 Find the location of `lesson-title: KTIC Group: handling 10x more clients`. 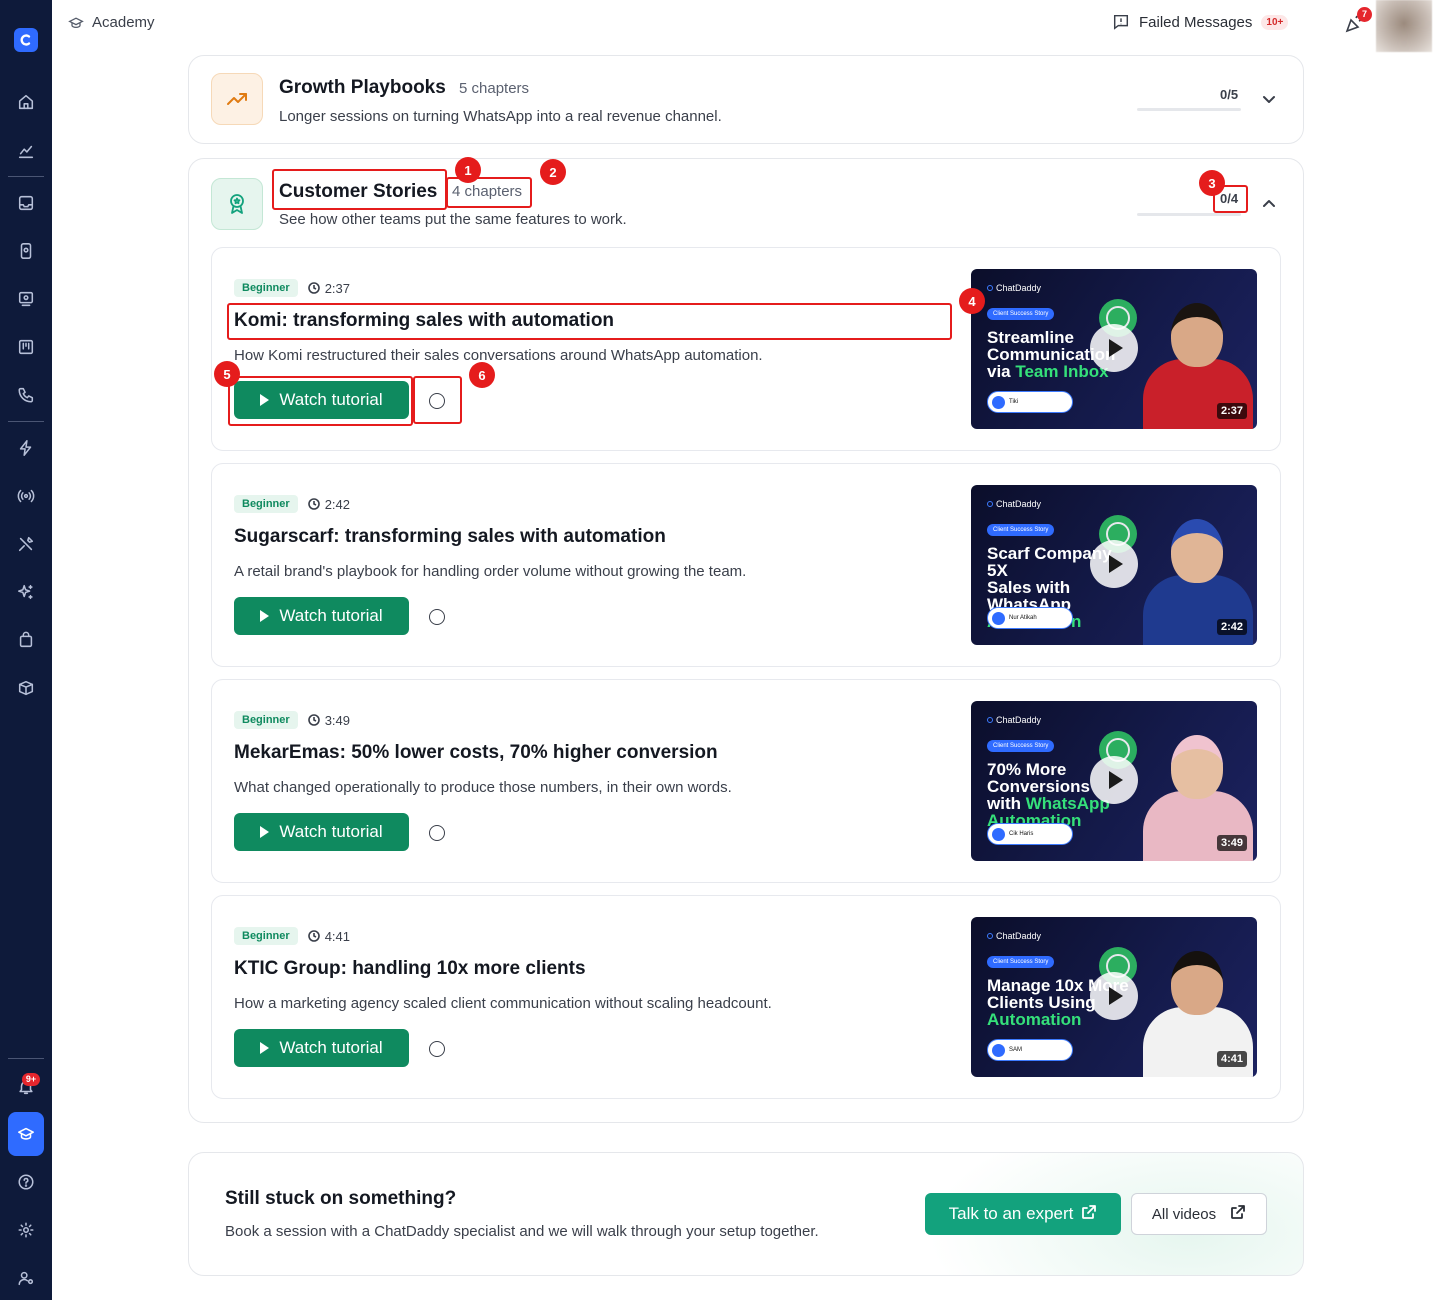

lesson-title: KTIC Group: handling 10x more clients is located at coordinates (410, 969).